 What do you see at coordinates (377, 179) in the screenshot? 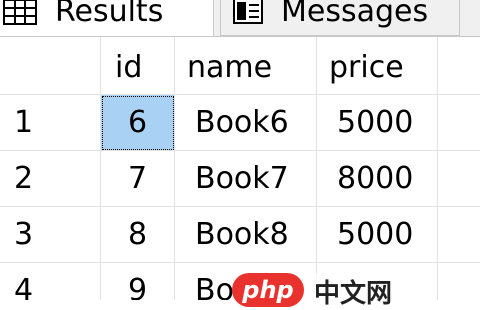
I see `cell-price: 8000` at bounding box center [377, 179].